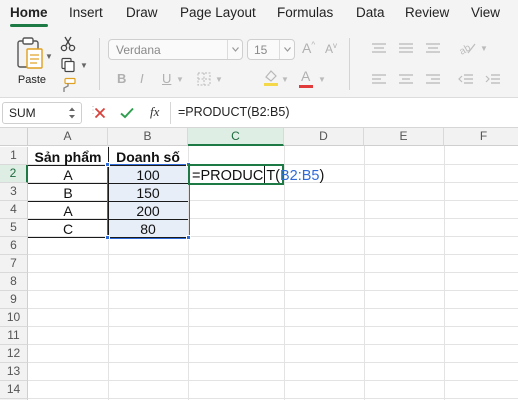 Image resolution: width=518 pixels, height=400 pixels. What do you see at coordinates (68, 65) in the screenshot?
I see `copy-icon` at bounding box center [68, 65].